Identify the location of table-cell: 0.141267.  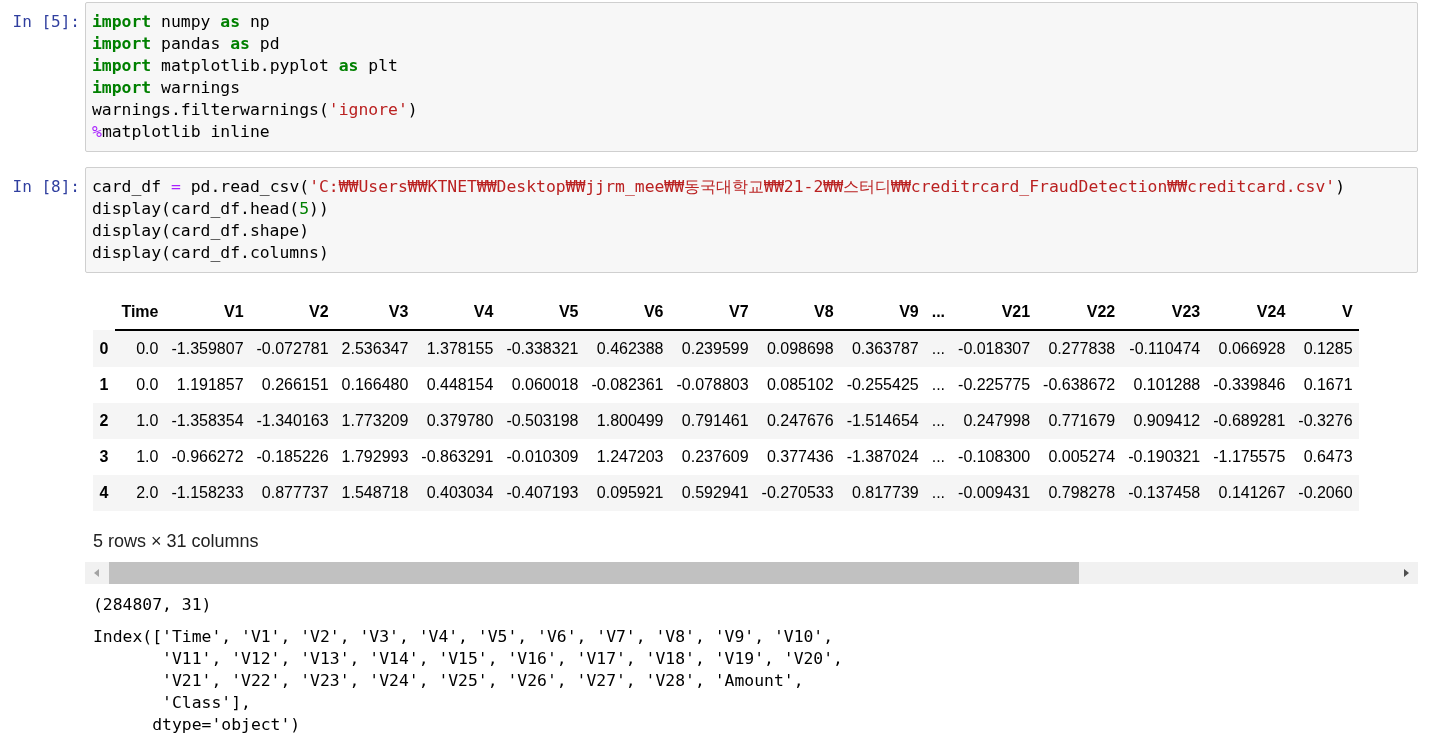
(1249, 493).